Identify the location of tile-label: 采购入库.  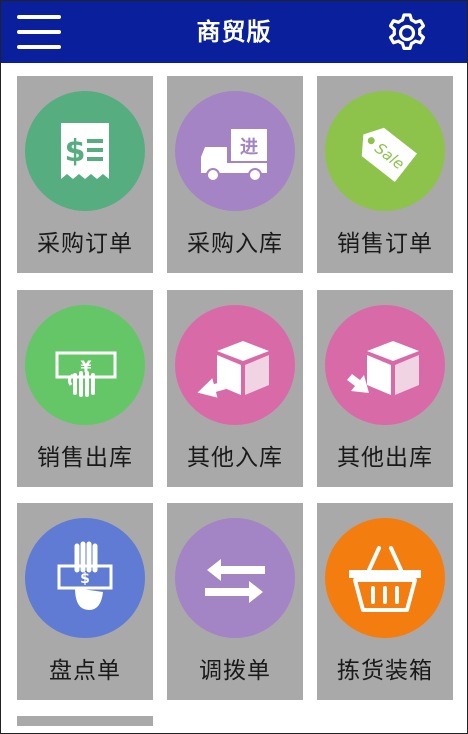
(235, 244).